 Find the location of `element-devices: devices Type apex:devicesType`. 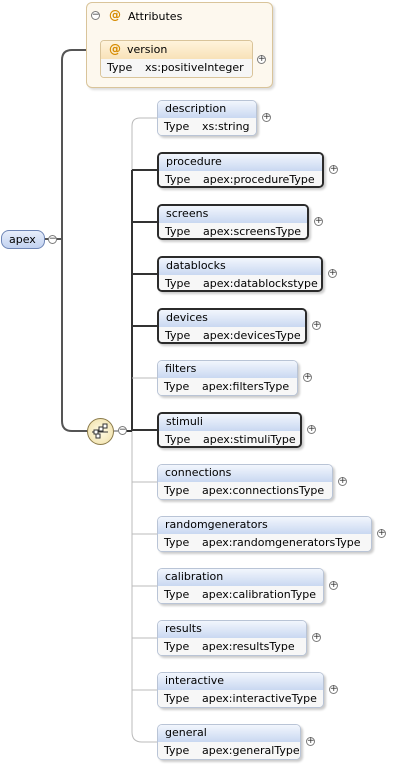

element-devices: devices Type apex:devicesType is located at coordinates (232, 326).